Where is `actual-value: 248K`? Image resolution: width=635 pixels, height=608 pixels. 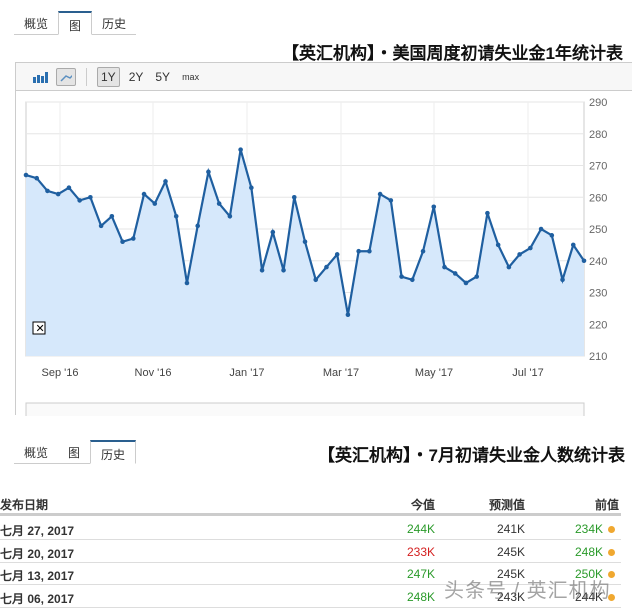
actual-value: 248K is located at coordinates (420, 596).